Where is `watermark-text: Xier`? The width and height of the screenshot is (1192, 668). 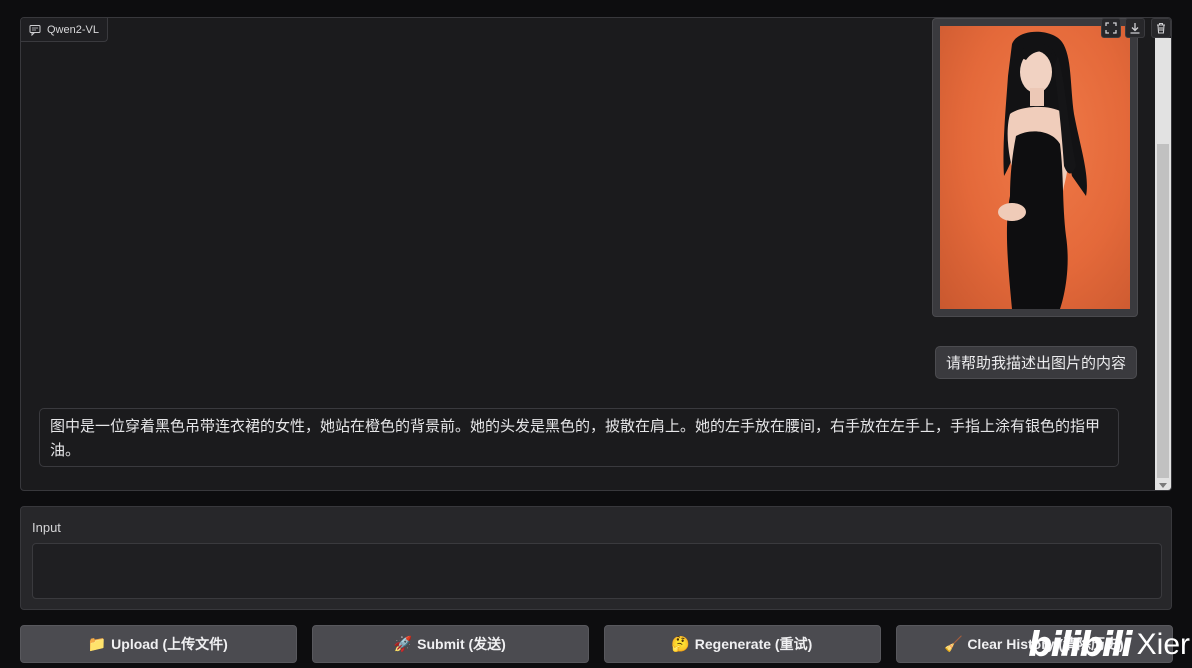 watermark-text: Xier is located at coordinates (1163, 644).